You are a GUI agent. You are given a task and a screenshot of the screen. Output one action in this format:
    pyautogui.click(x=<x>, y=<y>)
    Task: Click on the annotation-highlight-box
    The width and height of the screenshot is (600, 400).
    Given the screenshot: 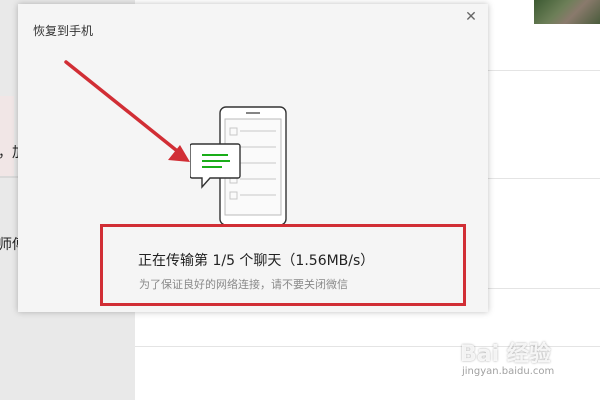 What is the action you would take?
    pyautogui.click(x=283, y=265)
    